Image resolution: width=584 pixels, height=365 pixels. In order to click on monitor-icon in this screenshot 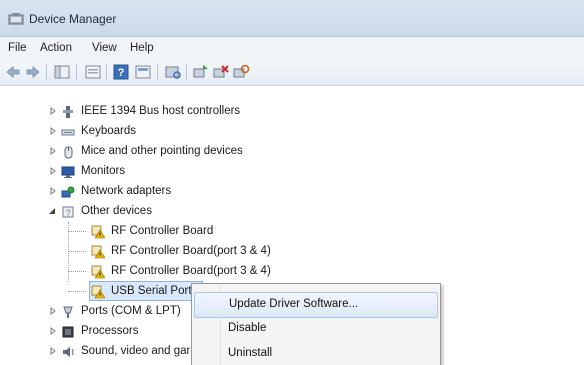, I will do `click(68, 172)`.